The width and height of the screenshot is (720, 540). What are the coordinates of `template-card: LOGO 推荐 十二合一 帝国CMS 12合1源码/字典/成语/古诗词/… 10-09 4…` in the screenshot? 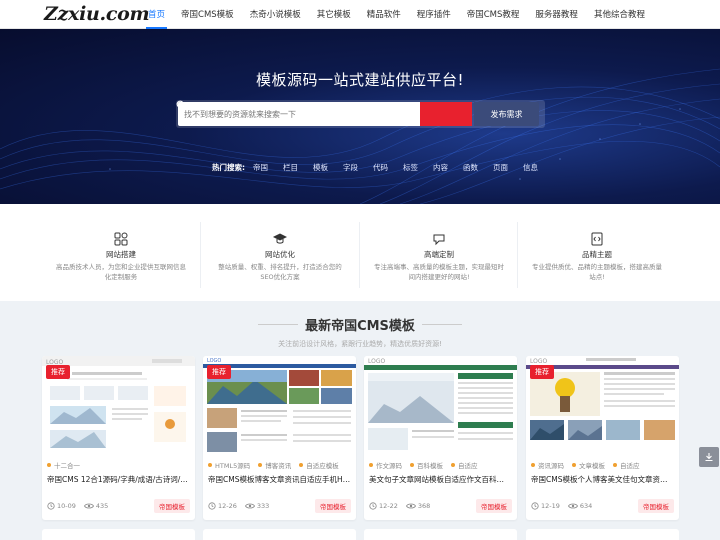 It's located at (118, 438).